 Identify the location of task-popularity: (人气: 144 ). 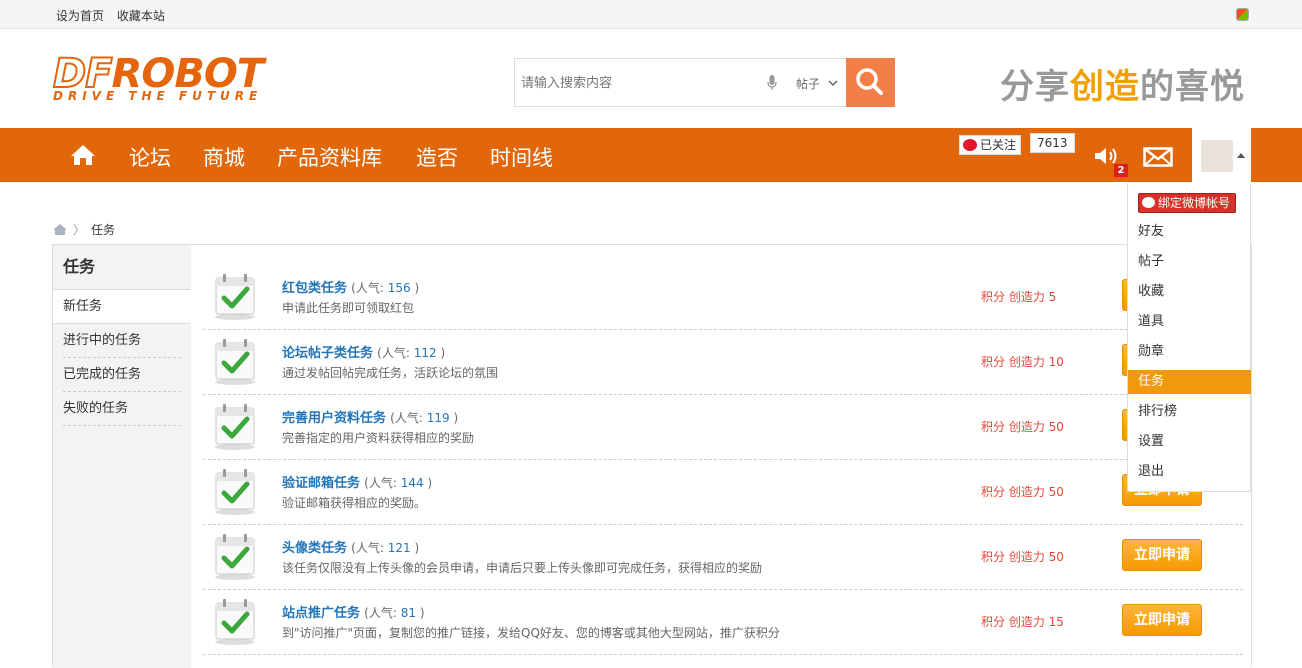
(398, 483).